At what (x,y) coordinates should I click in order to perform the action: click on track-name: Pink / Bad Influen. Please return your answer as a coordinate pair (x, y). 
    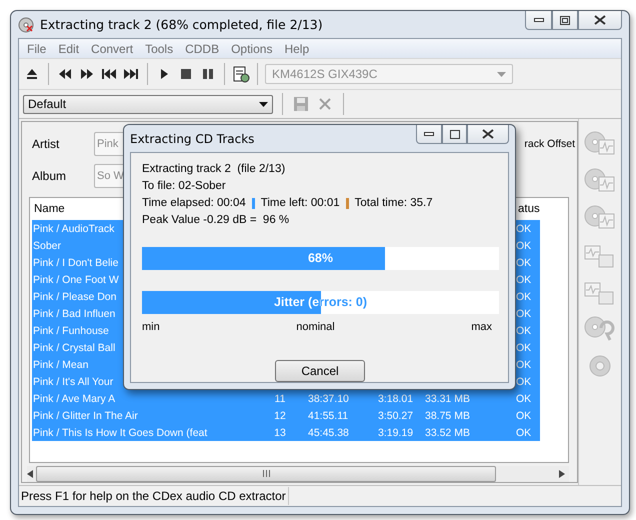
    Looking at the image, I should click on (74, 314).